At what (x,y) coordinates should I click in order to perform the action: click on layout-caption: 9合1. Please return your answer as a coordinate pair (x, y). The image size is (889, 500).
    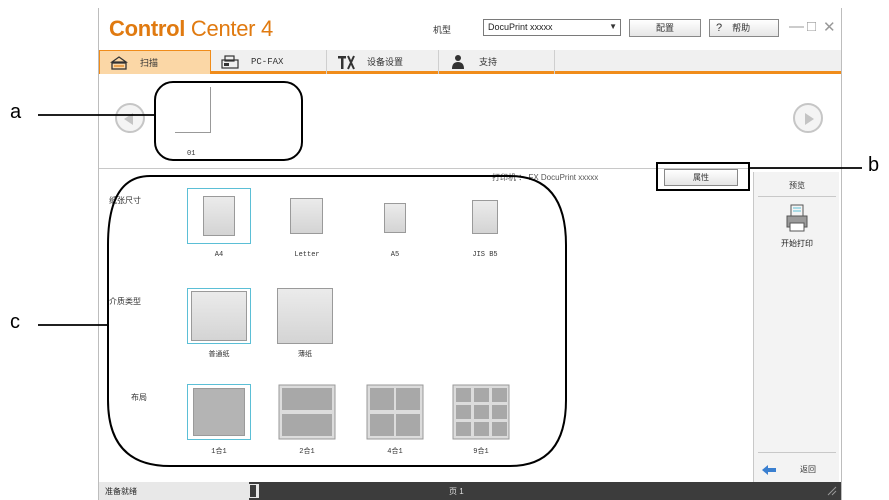
    Looking at the image, I should click on (481, 452).